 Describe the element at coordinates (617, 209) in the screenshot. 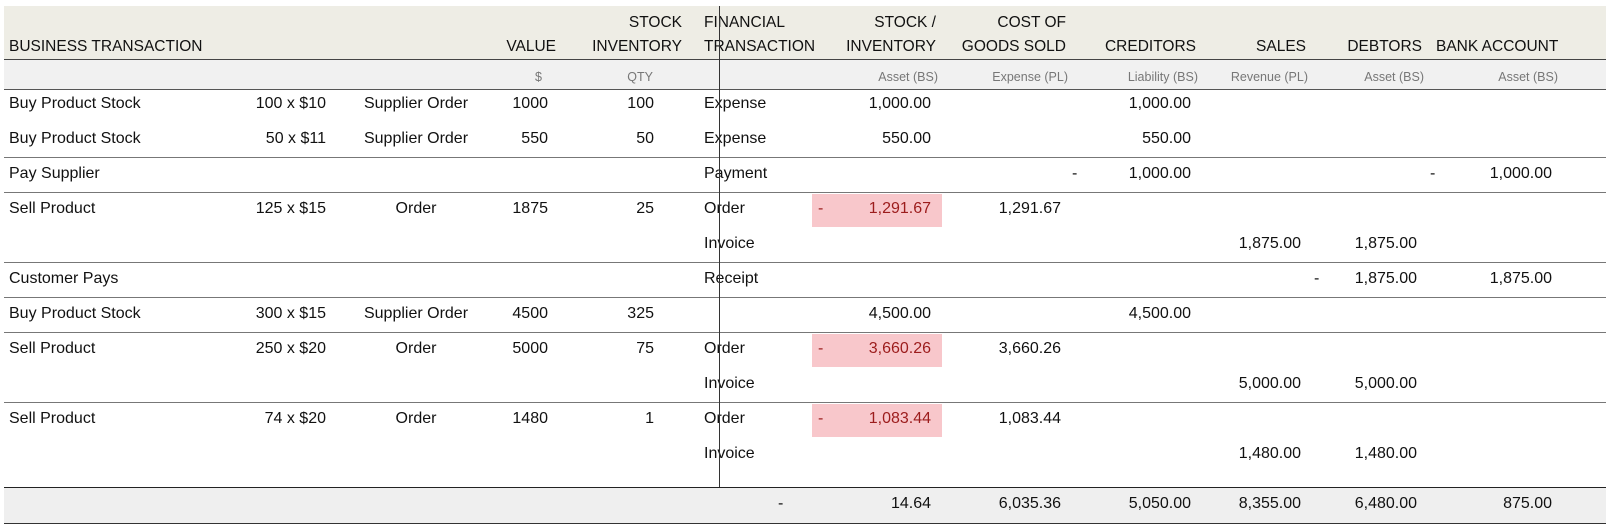

I see `row-stock-qty: 25` at that location.